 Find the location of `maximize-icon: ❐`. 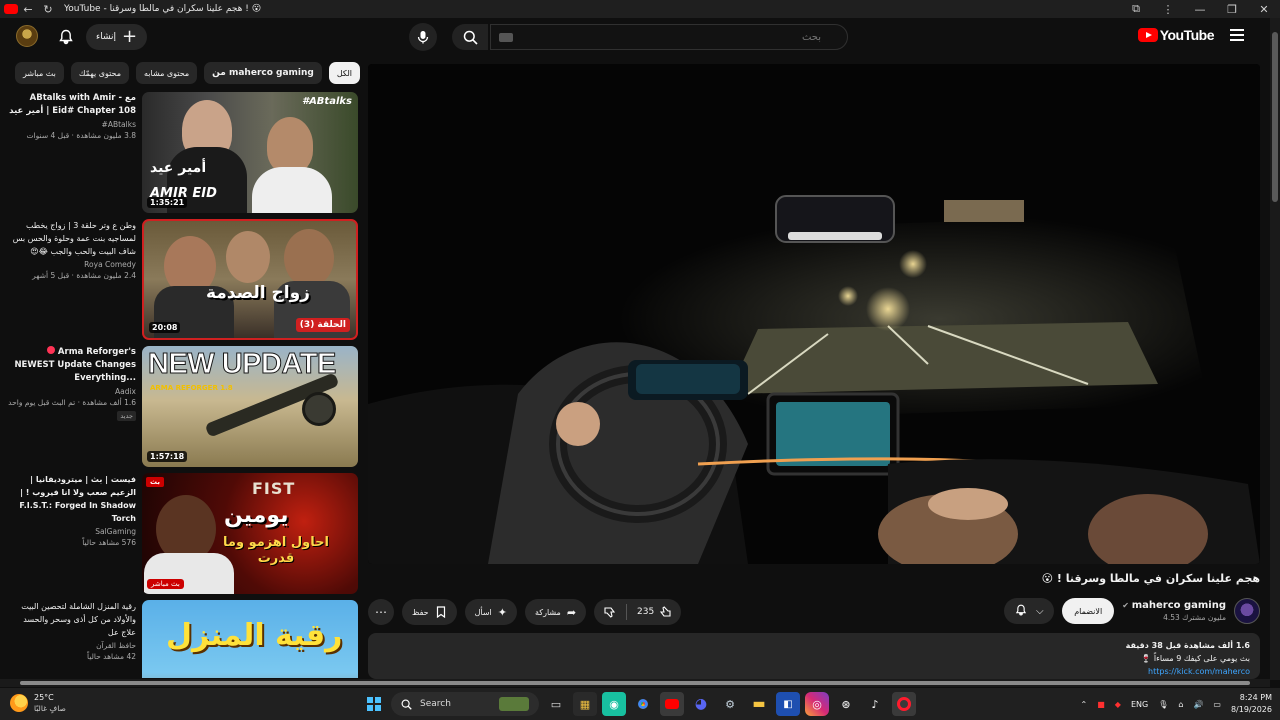

maximize-icon: ❐ is located at coordinates (1232, 9).